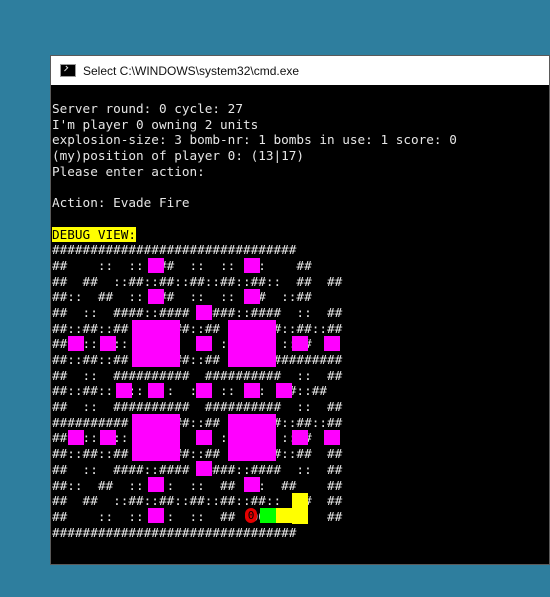 This screenshot has width=550, height=597. What do you see at coordinates (251, 516) in the screenshot?
I see `player-marker: 0` at bounding box center [251, 516].